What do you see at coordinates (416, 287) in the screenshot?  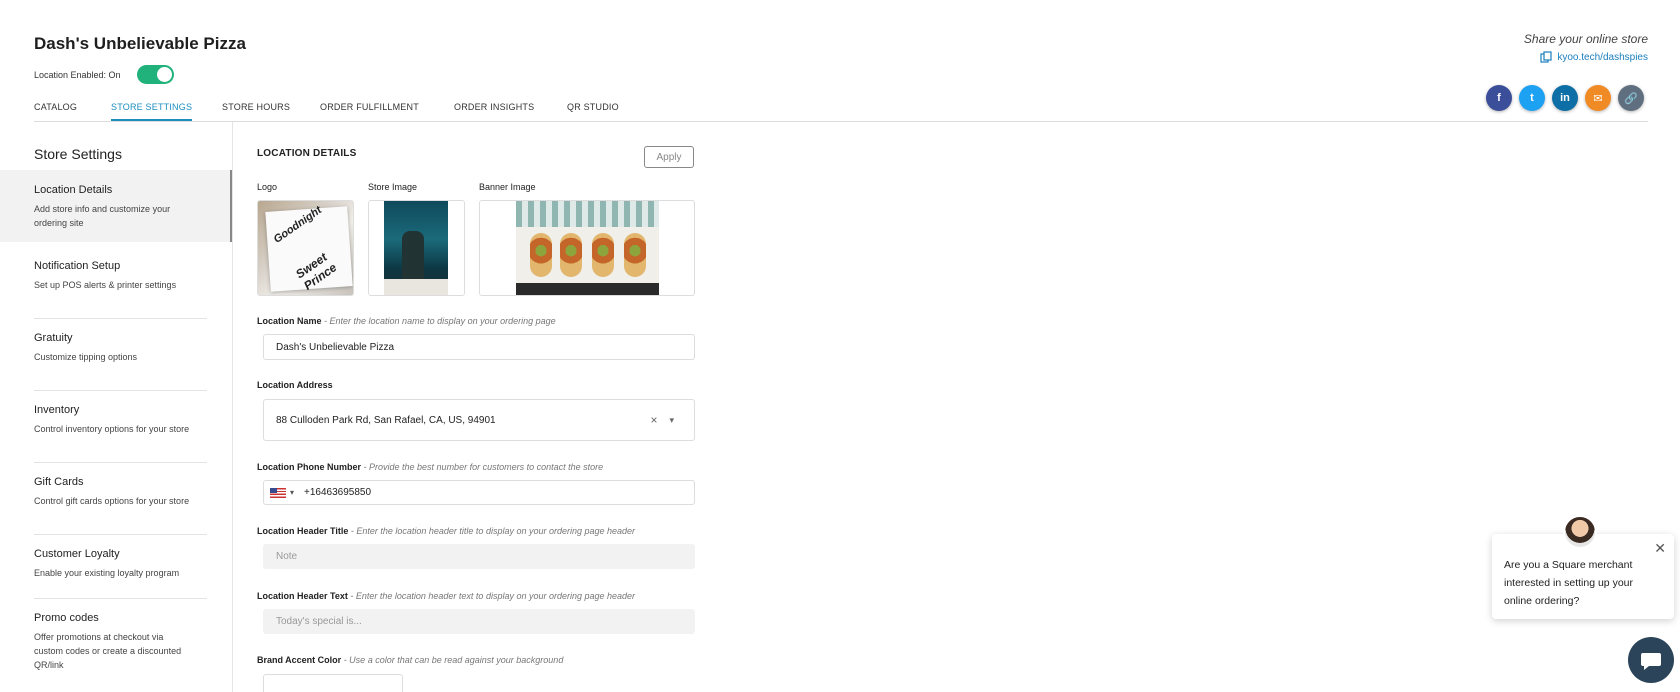 I see `store-table` at bounding box center [416, 287].